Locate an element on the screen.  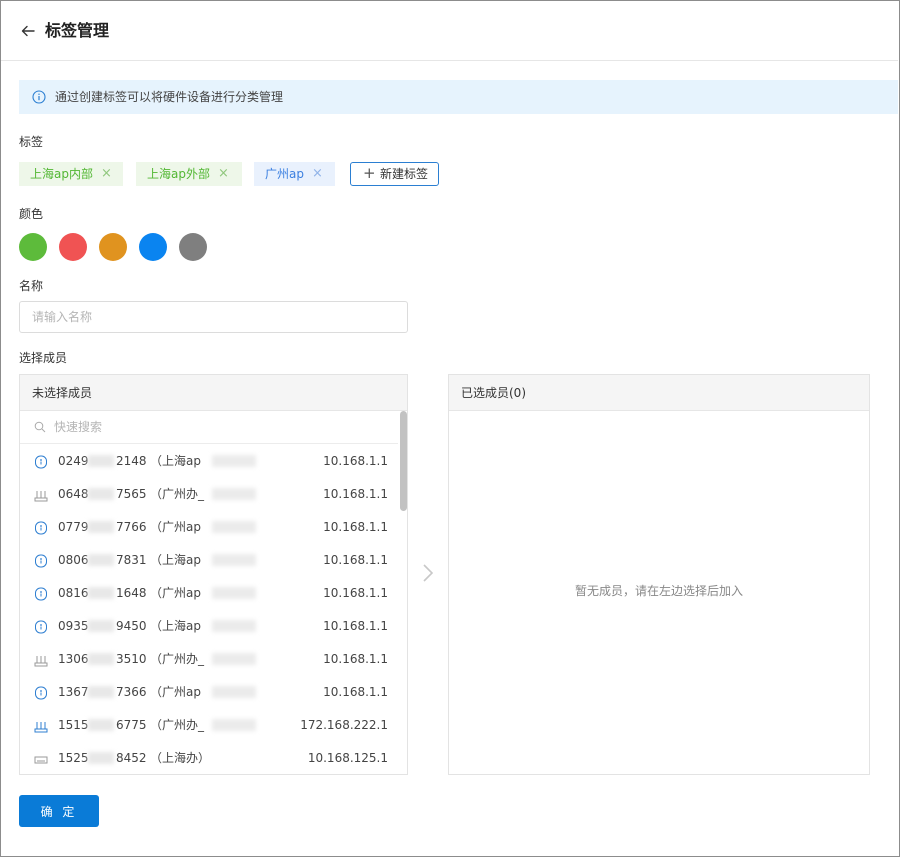
router-icon is located at coordinates (41, 495).